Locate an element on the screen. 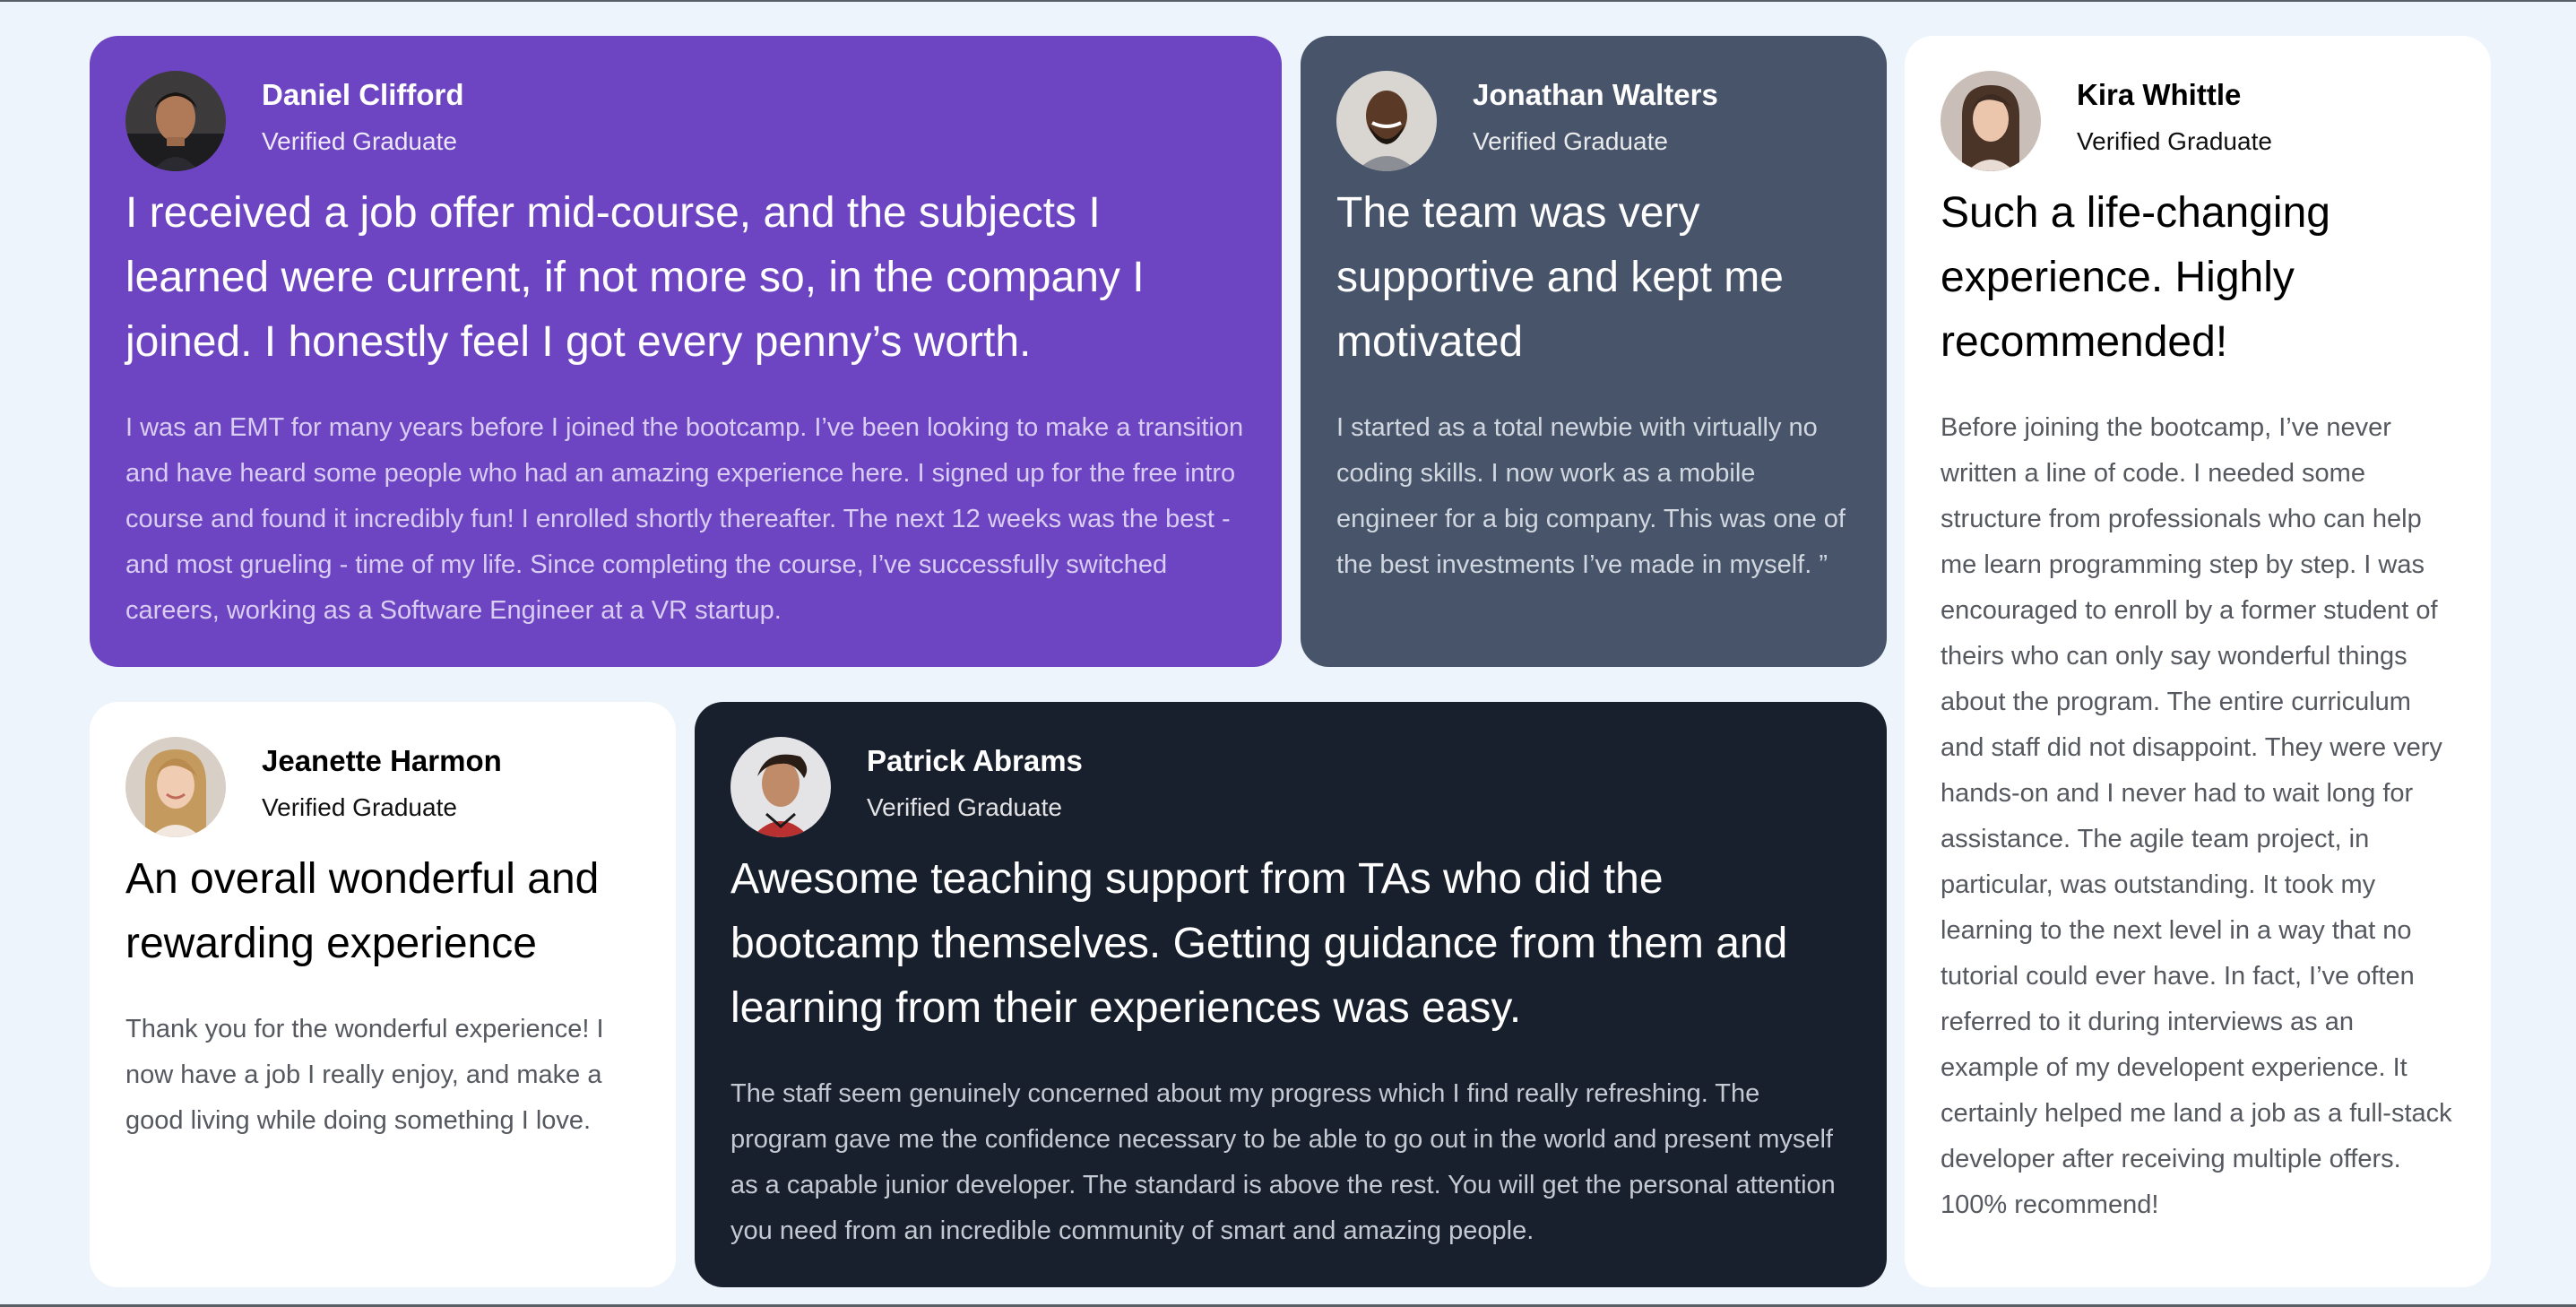 This screenshot has height=1307, width=2576. author-meta: Daniel Clifford Verified Graduate is located at coordinates (363, 117).